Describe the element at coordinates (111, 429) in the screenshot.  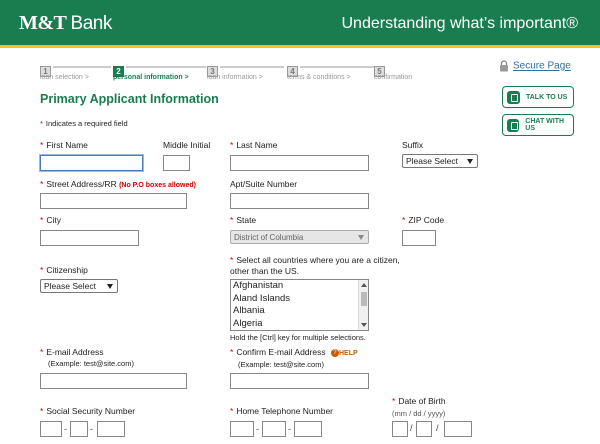
I see `ssn-part3-input` at that location.